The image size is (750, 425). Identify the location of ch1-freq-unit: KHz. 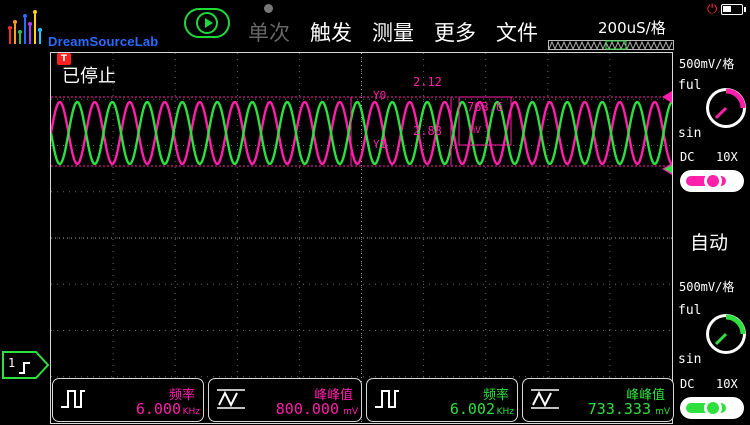
(191, 412).